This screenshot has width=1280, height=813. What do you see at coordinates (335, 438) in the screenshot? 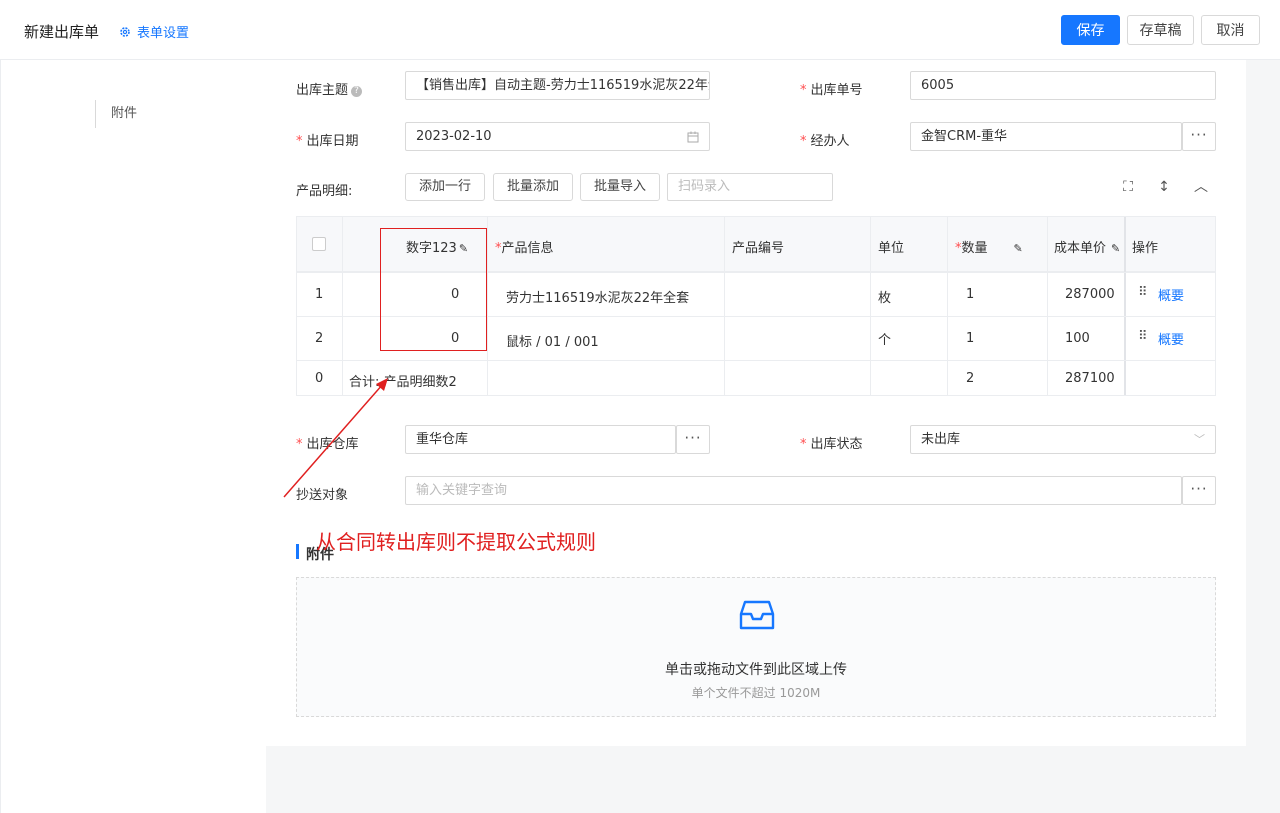
I see `annotation-arrow` at bounding box center [335, 438].